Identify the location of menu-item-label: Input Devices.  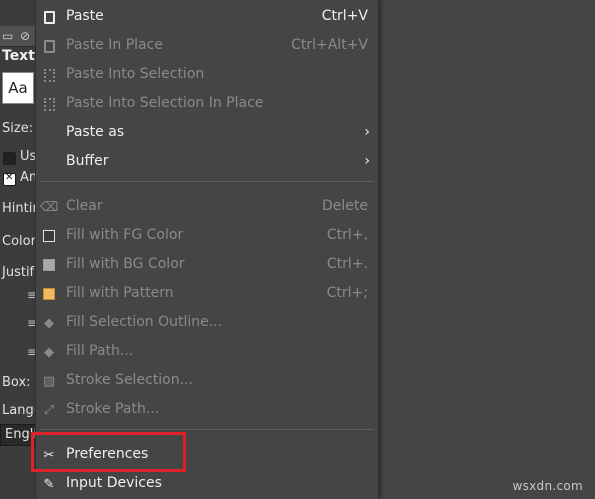
(114, 483).